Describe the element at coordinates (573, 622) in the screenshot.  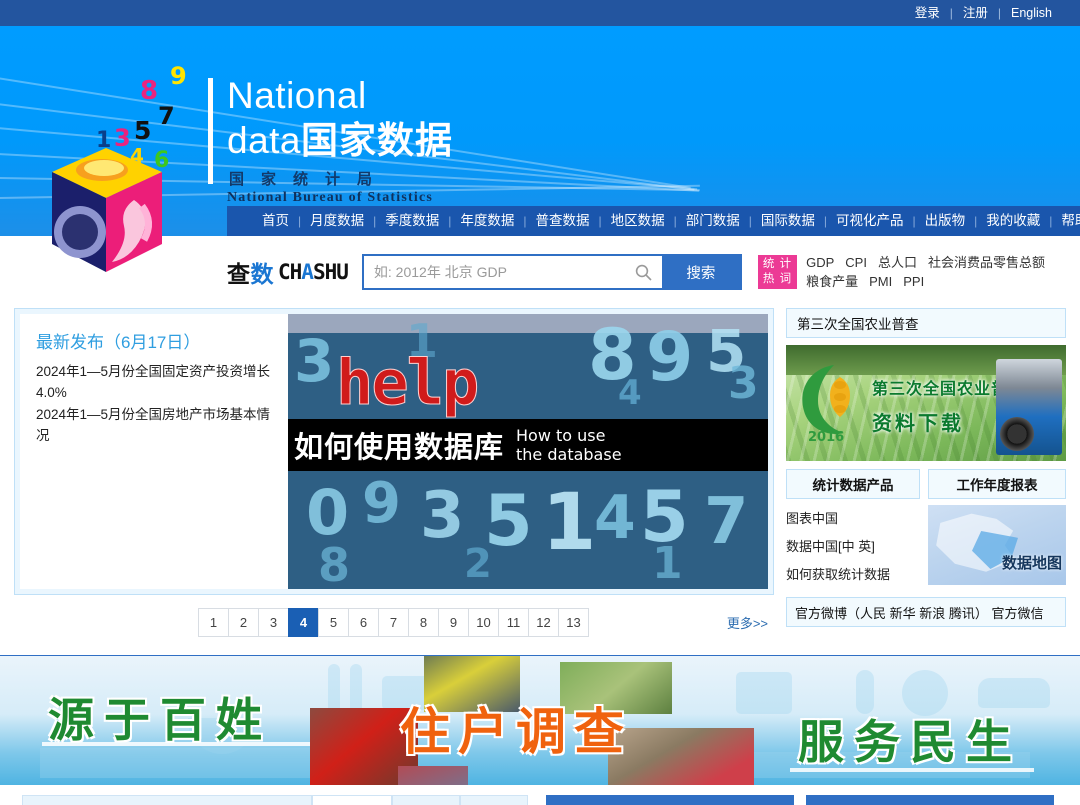
I see `page-13: 13` at that location.